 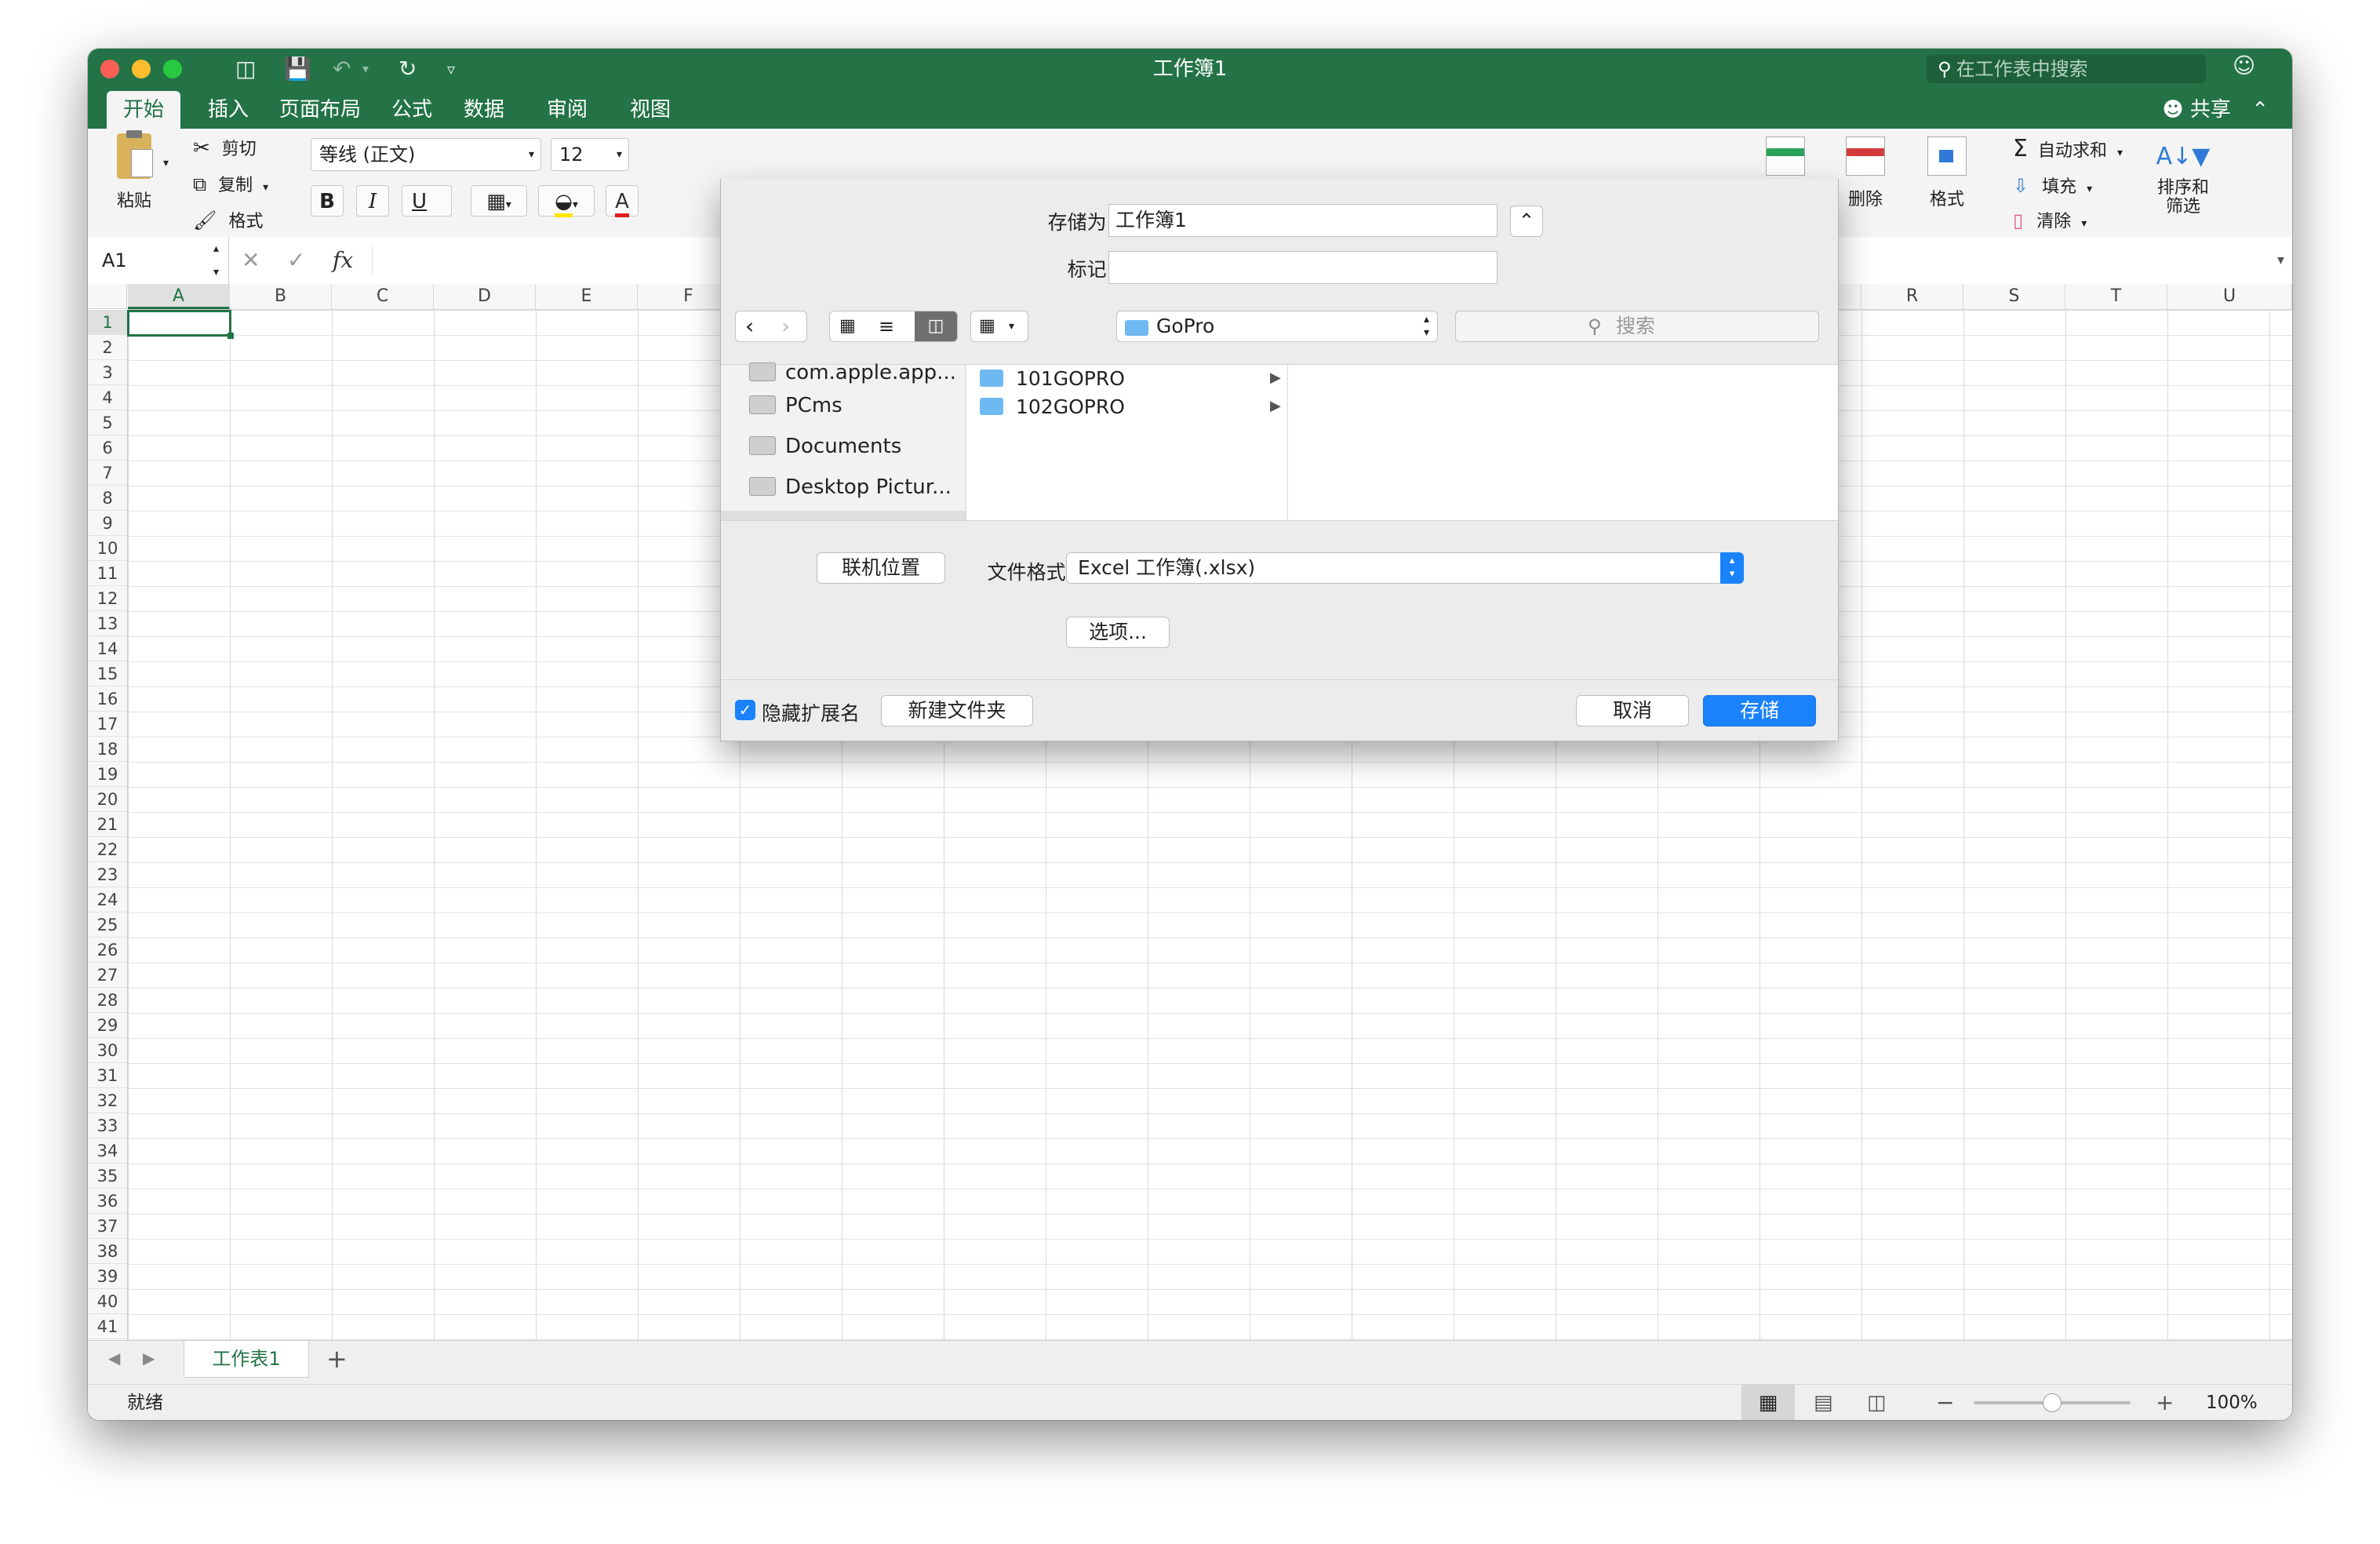 I want to click on row-header-15: 15, so click(x=107, y=673).